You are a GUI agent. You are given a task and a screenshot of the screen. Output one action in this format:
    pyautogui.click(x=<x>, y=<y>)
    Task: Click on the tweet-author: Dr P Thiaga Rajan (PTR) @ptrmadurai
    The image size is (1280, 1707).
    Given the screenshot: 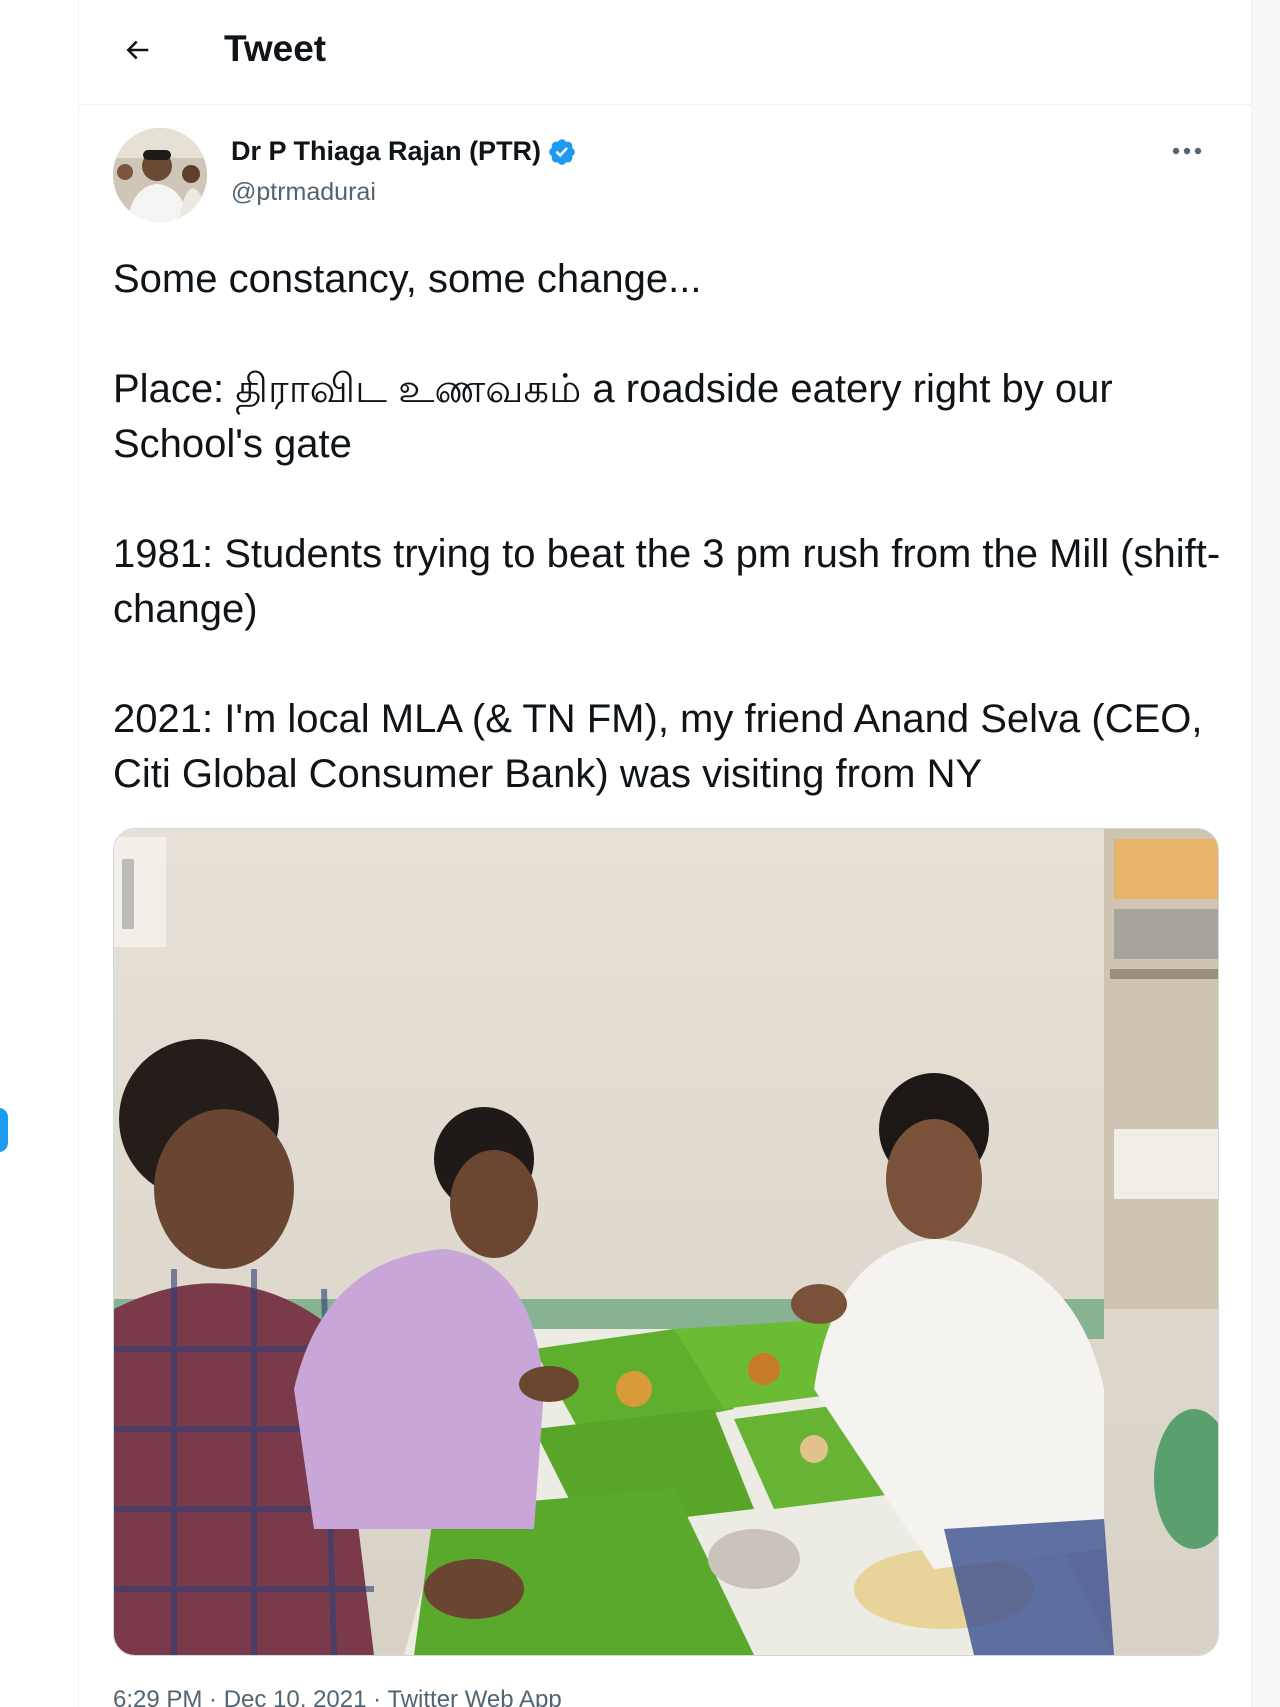 What is the action you would take?
    pyautogui.click(x=665, y=176)
    